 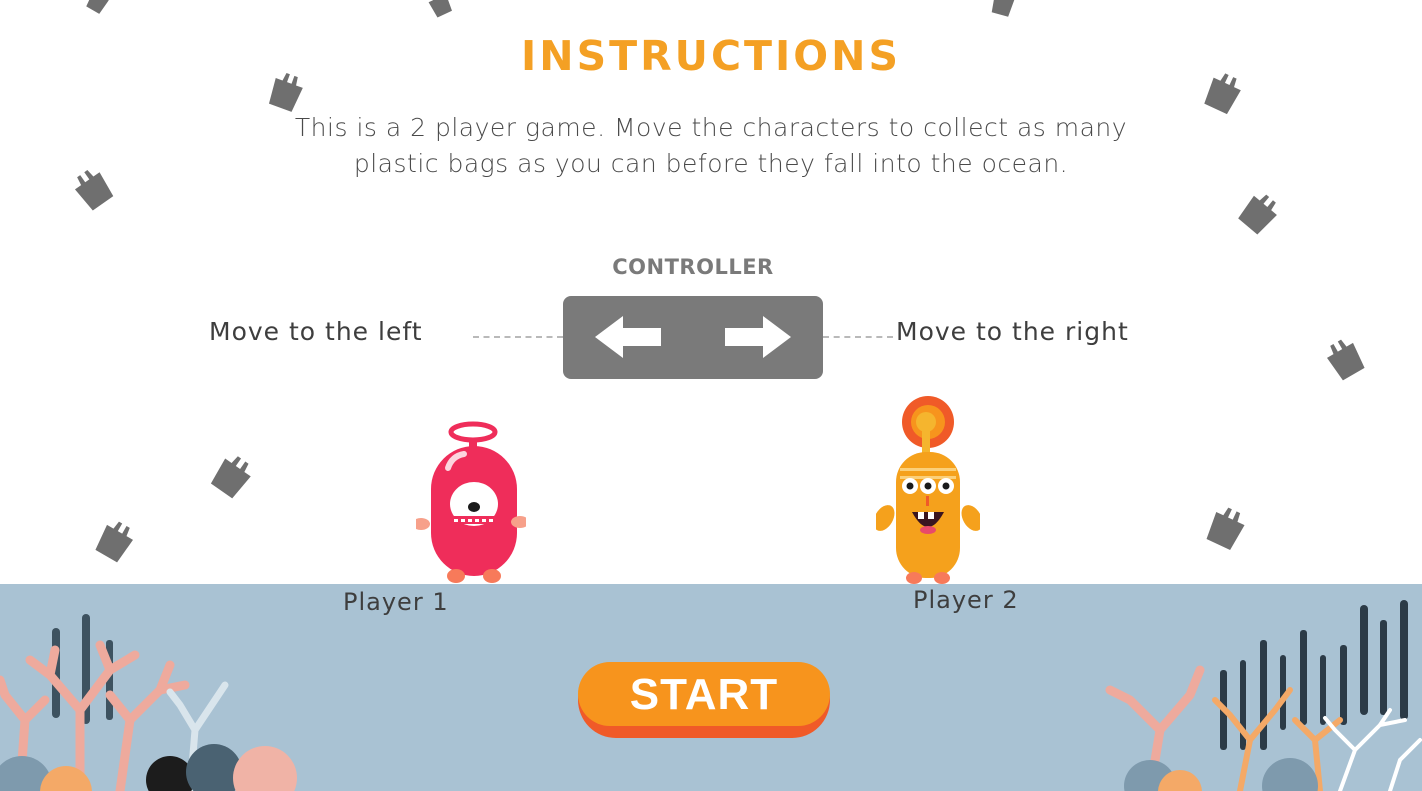 I want to click on right-arrow-icon, so click(x=758, y=337).